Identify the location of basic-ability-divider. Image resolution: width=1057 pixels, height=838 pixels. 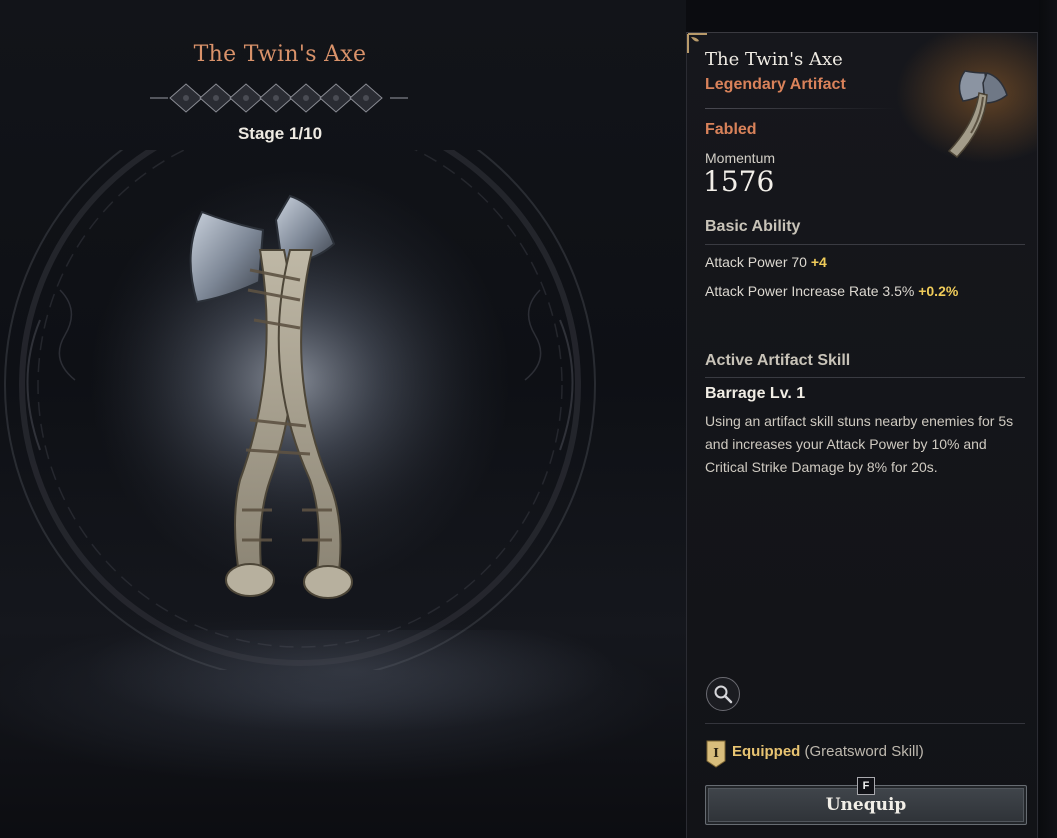
(865, 244).